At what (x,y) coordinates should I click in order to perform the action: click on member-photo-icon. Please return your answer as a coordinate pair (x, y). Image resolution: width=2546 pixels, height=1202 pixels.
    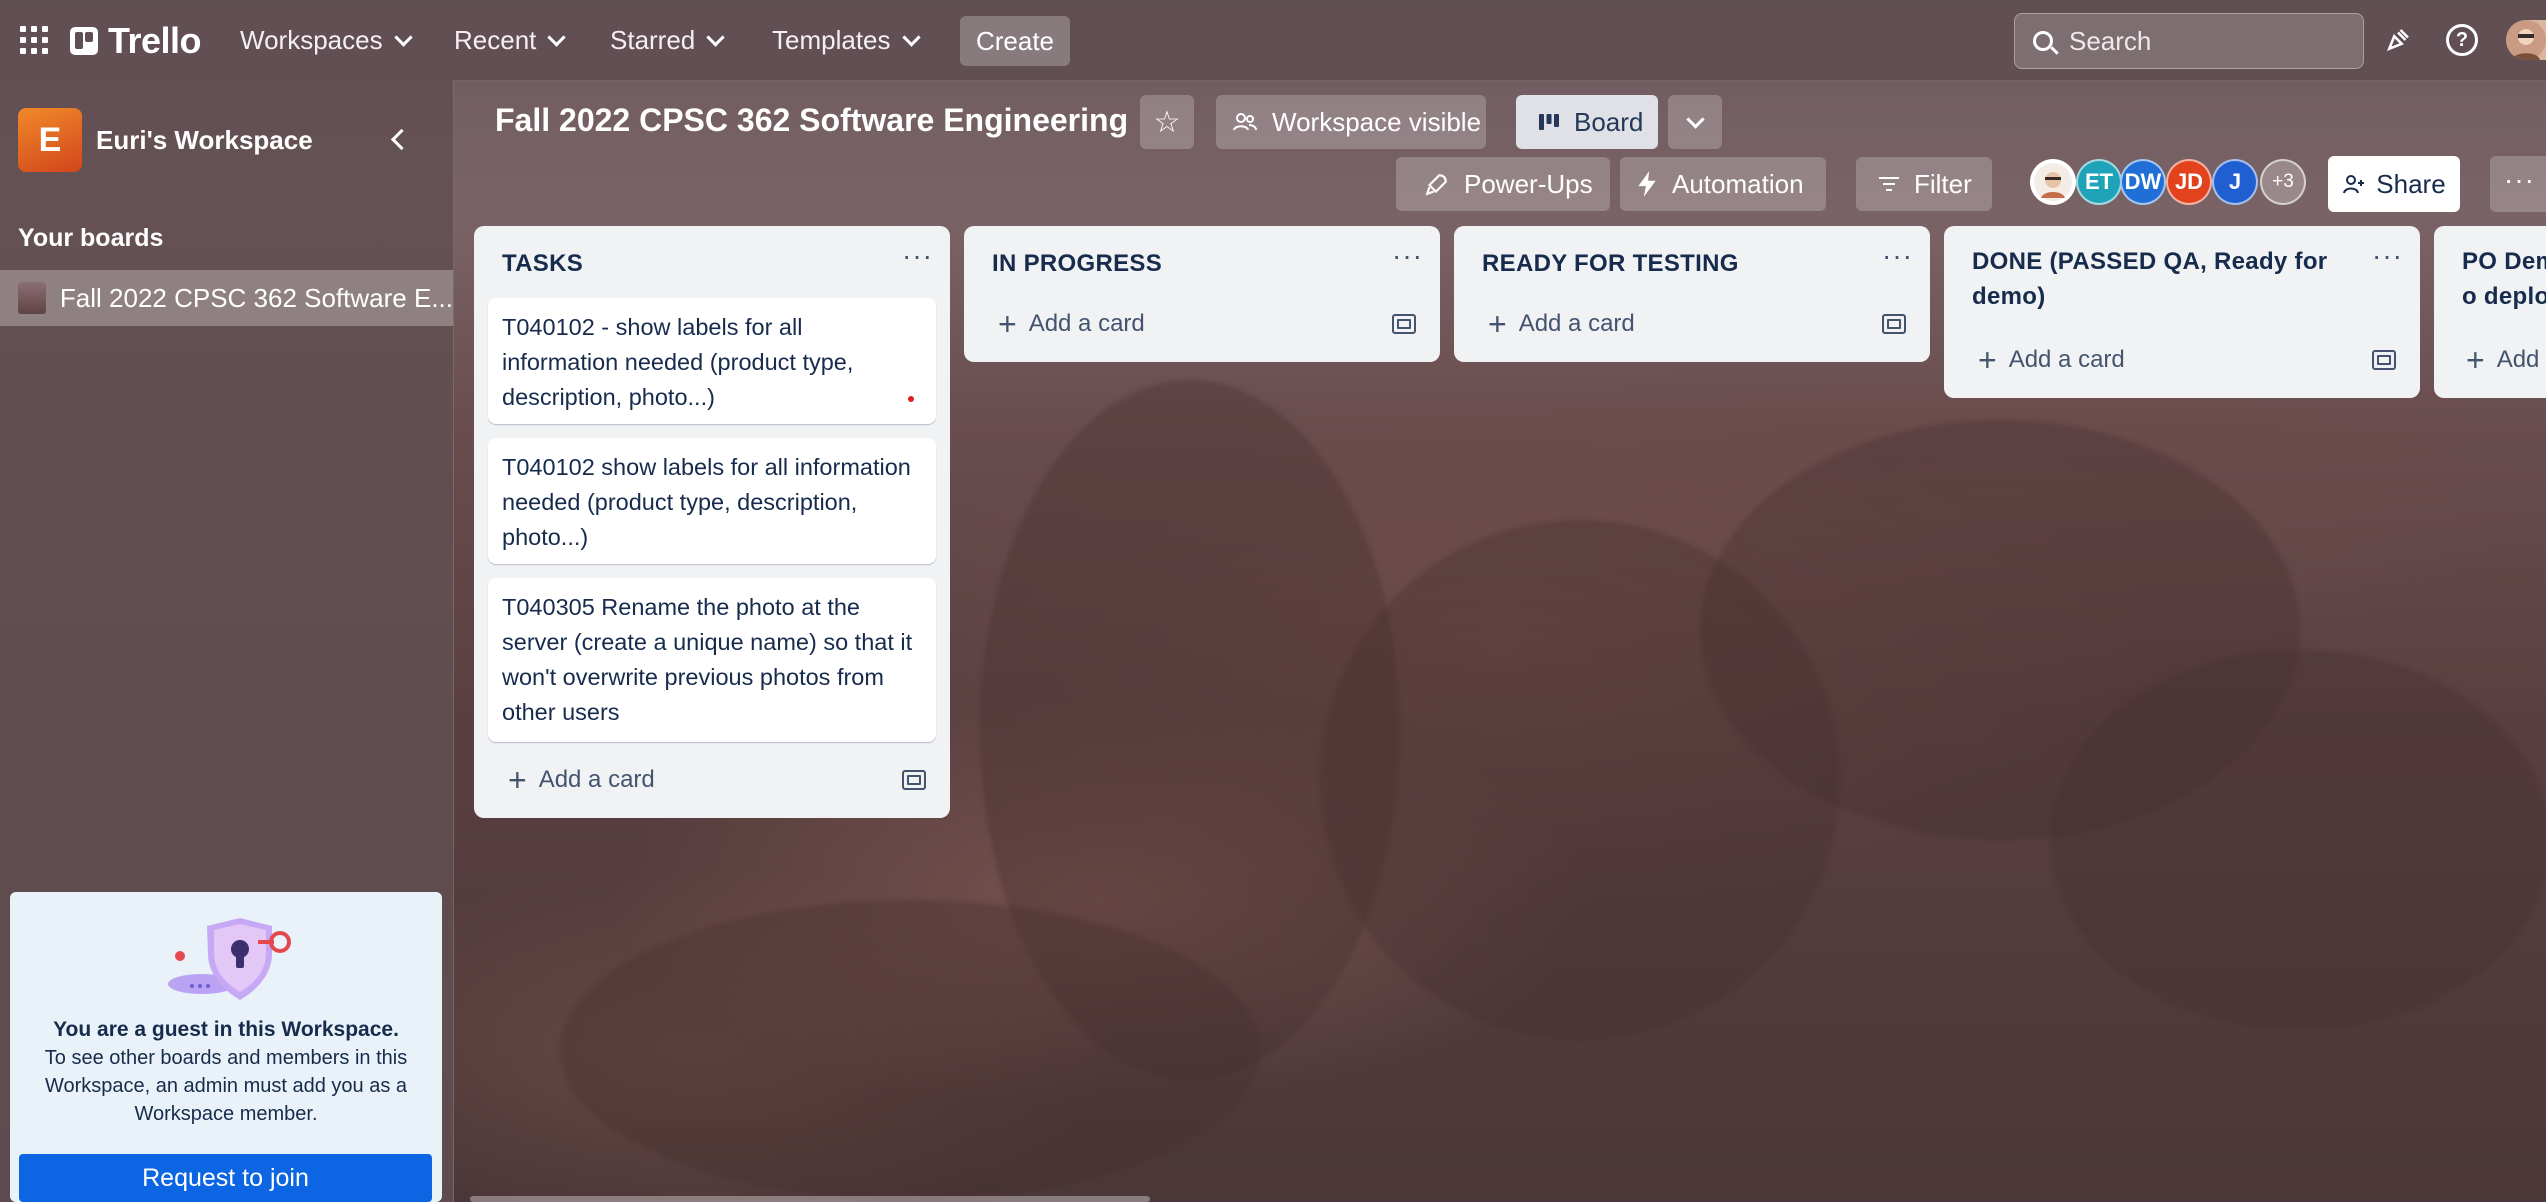
    Looking at the image, I should click on (2053, 182).